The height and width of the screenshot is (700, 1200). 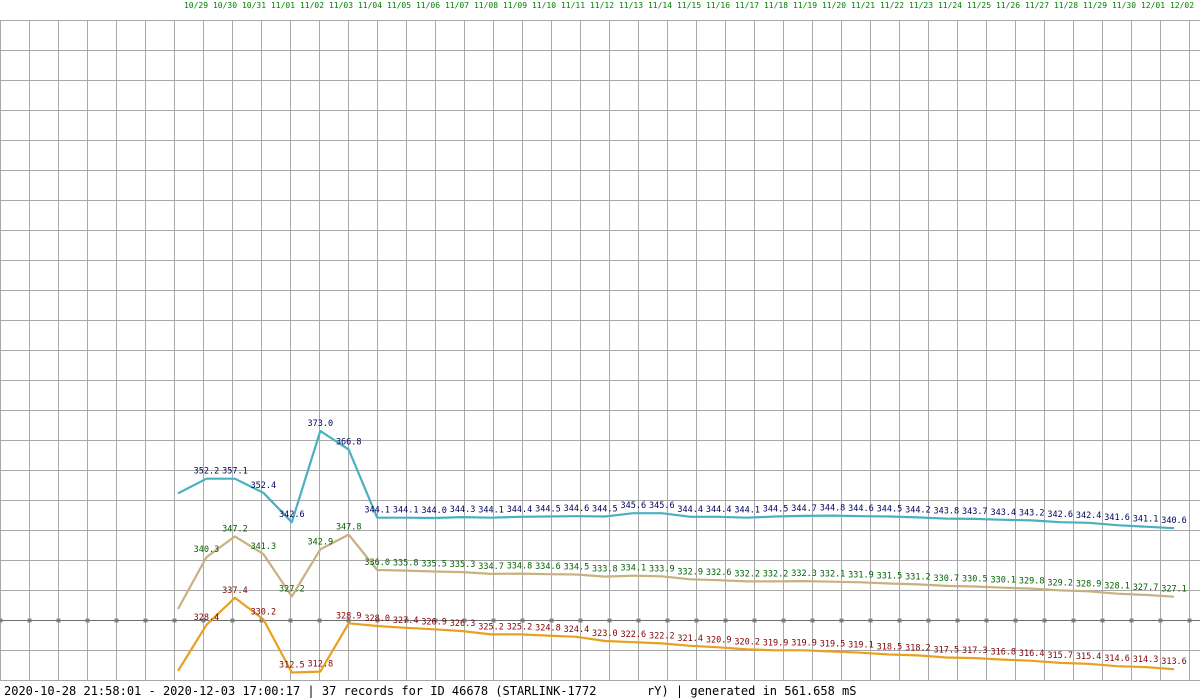 What do you see at coordinates (975, 651) in the screenshot?
I see `perigee-data-label: 317.3` at bounding box center [975, 651].